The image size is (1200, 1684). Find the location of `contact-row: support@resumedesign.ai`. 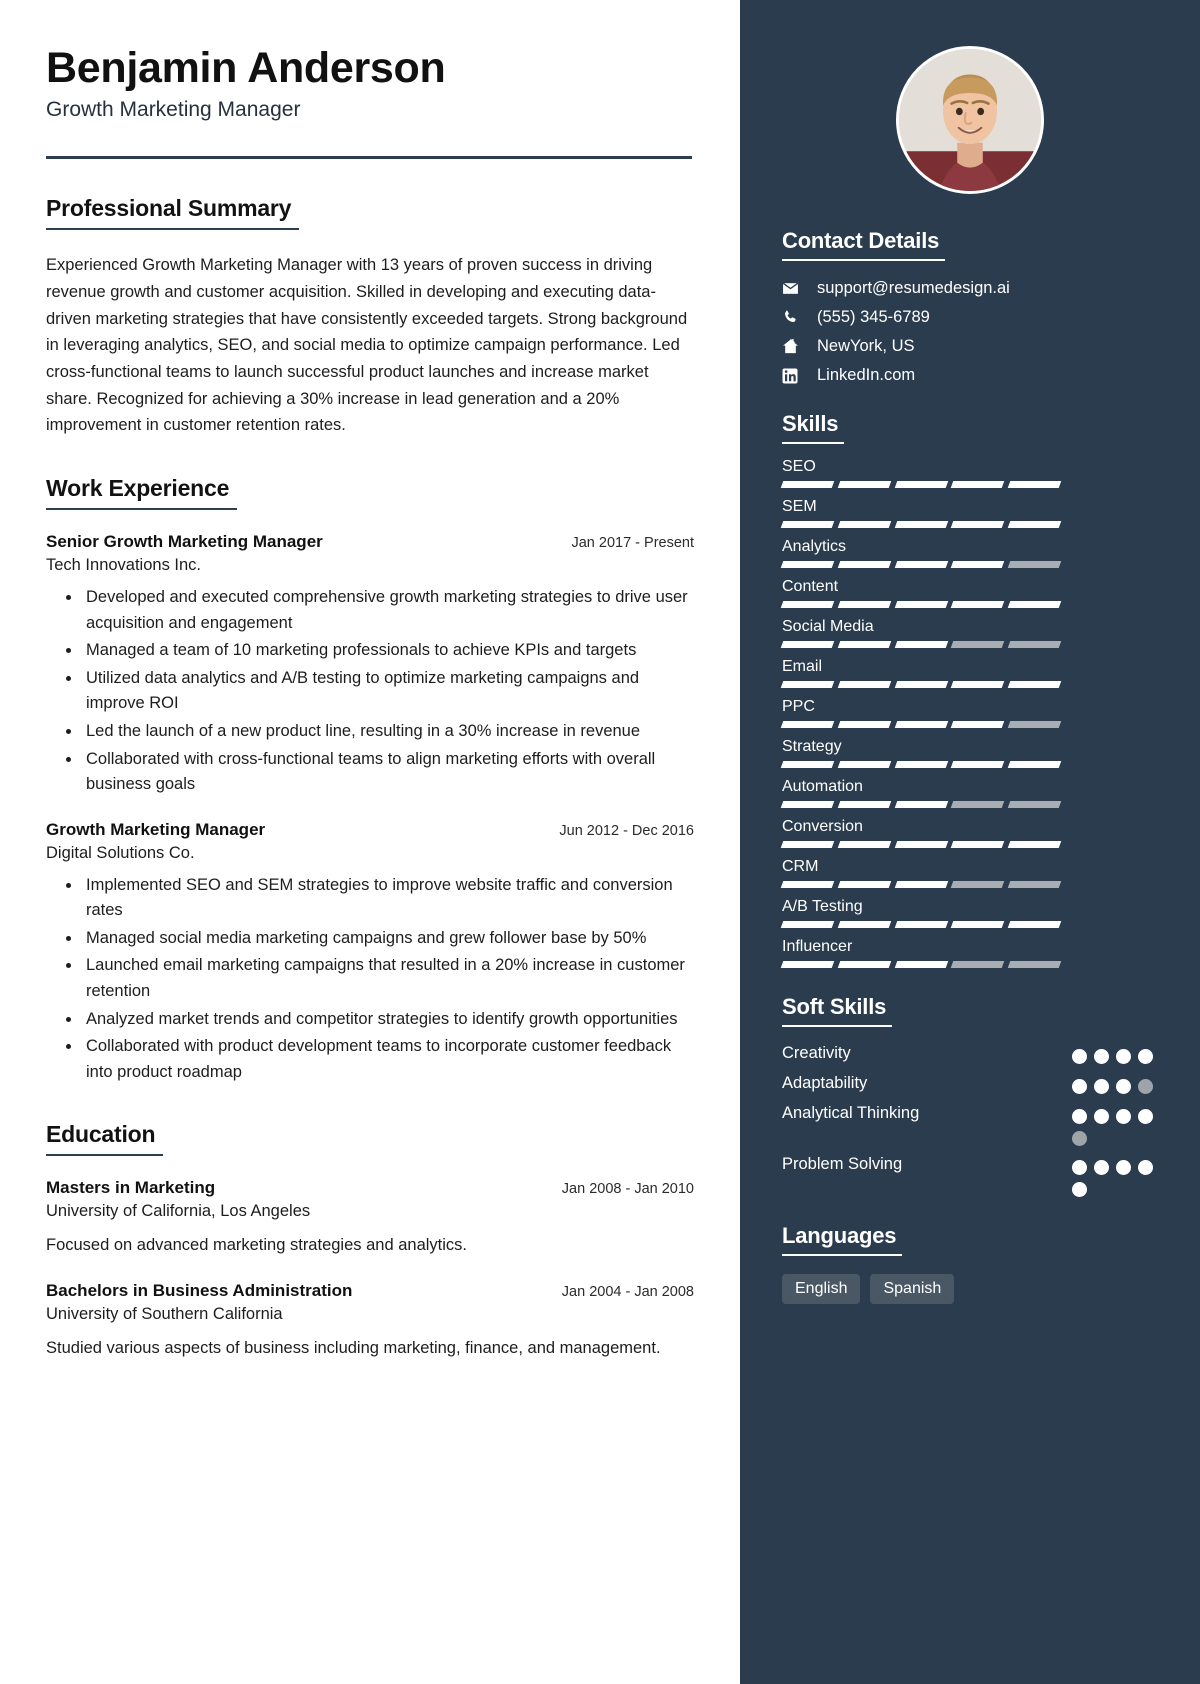

contact-row: support@resumedesign.ai is located at coordinates (970, 288).